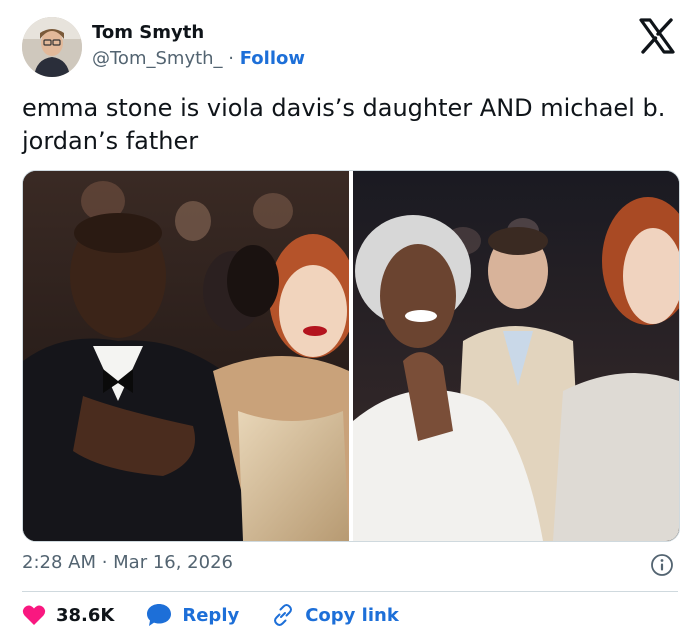 The height and width of the screenshot is (642, 700). Describe the element at coordinates (85, 615) in the screenshot. I see `like-count: 38.6K` at that location.